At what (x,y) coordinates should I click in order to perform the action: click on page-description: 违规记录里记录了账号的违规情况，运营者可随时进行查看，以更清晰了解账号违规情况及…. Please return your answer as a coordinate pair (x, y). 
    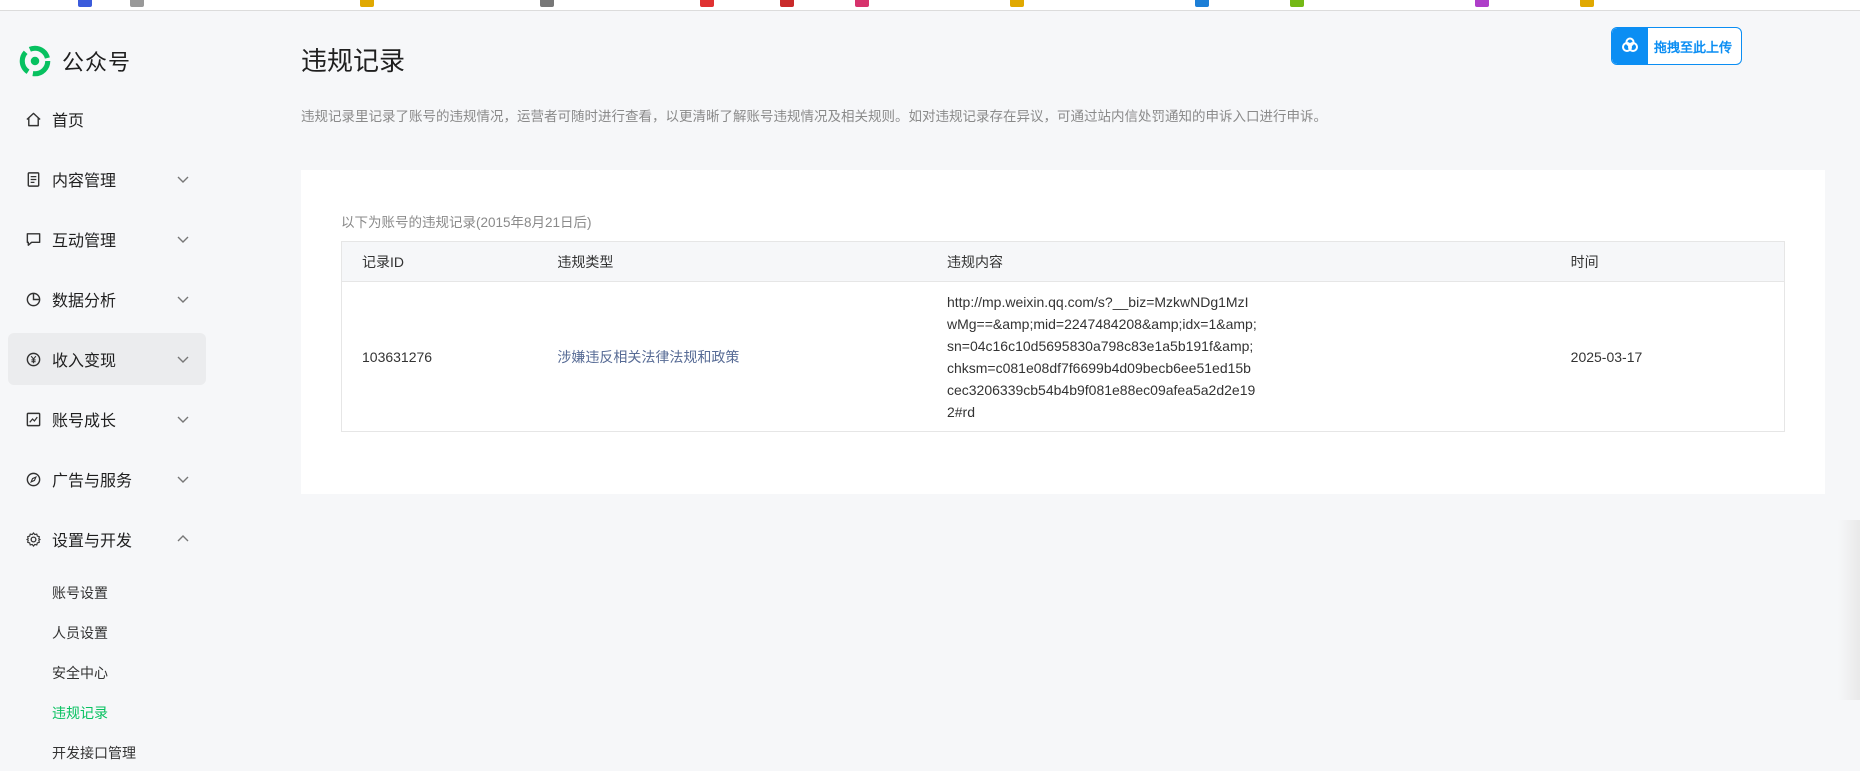
    Looking at the image, I should click on (814, 116).